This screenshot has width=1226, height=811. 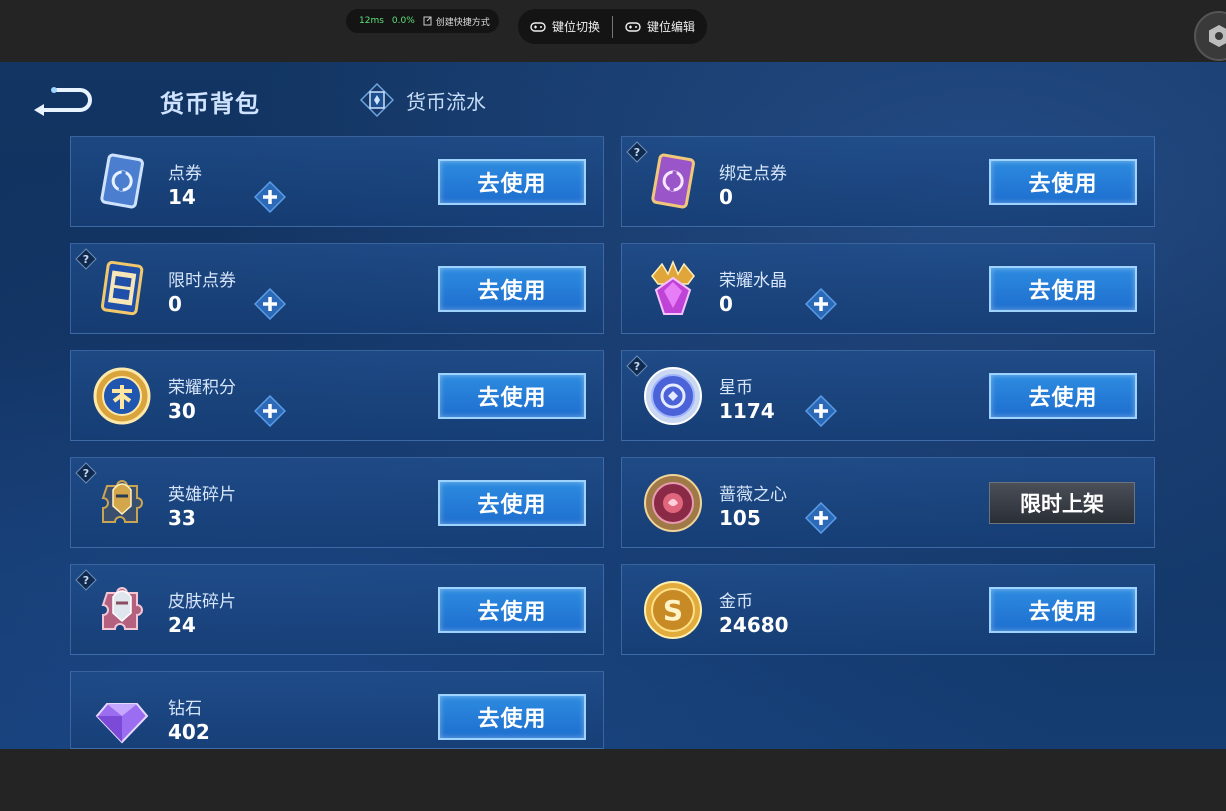 I want to click on currency-count: 14, so click(x=182, y=197).